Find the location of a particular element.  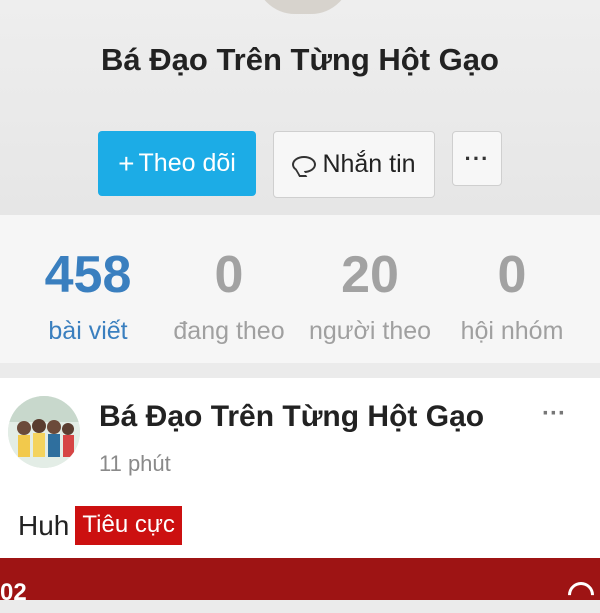

wifi-icon is located at coordinates (581, 594).